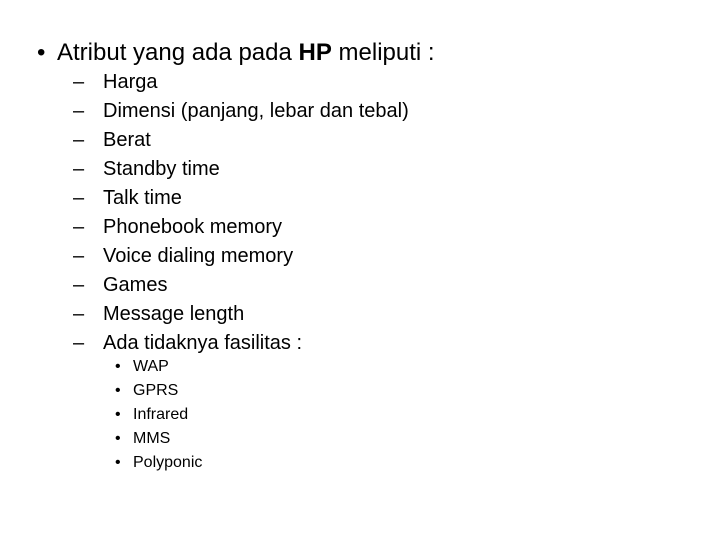 This screenshot has height=540, width=720. What do you see at coordinates (315, 52) in the screenshot?
I see `bold-text: HP` at bounding box center [315, 52].